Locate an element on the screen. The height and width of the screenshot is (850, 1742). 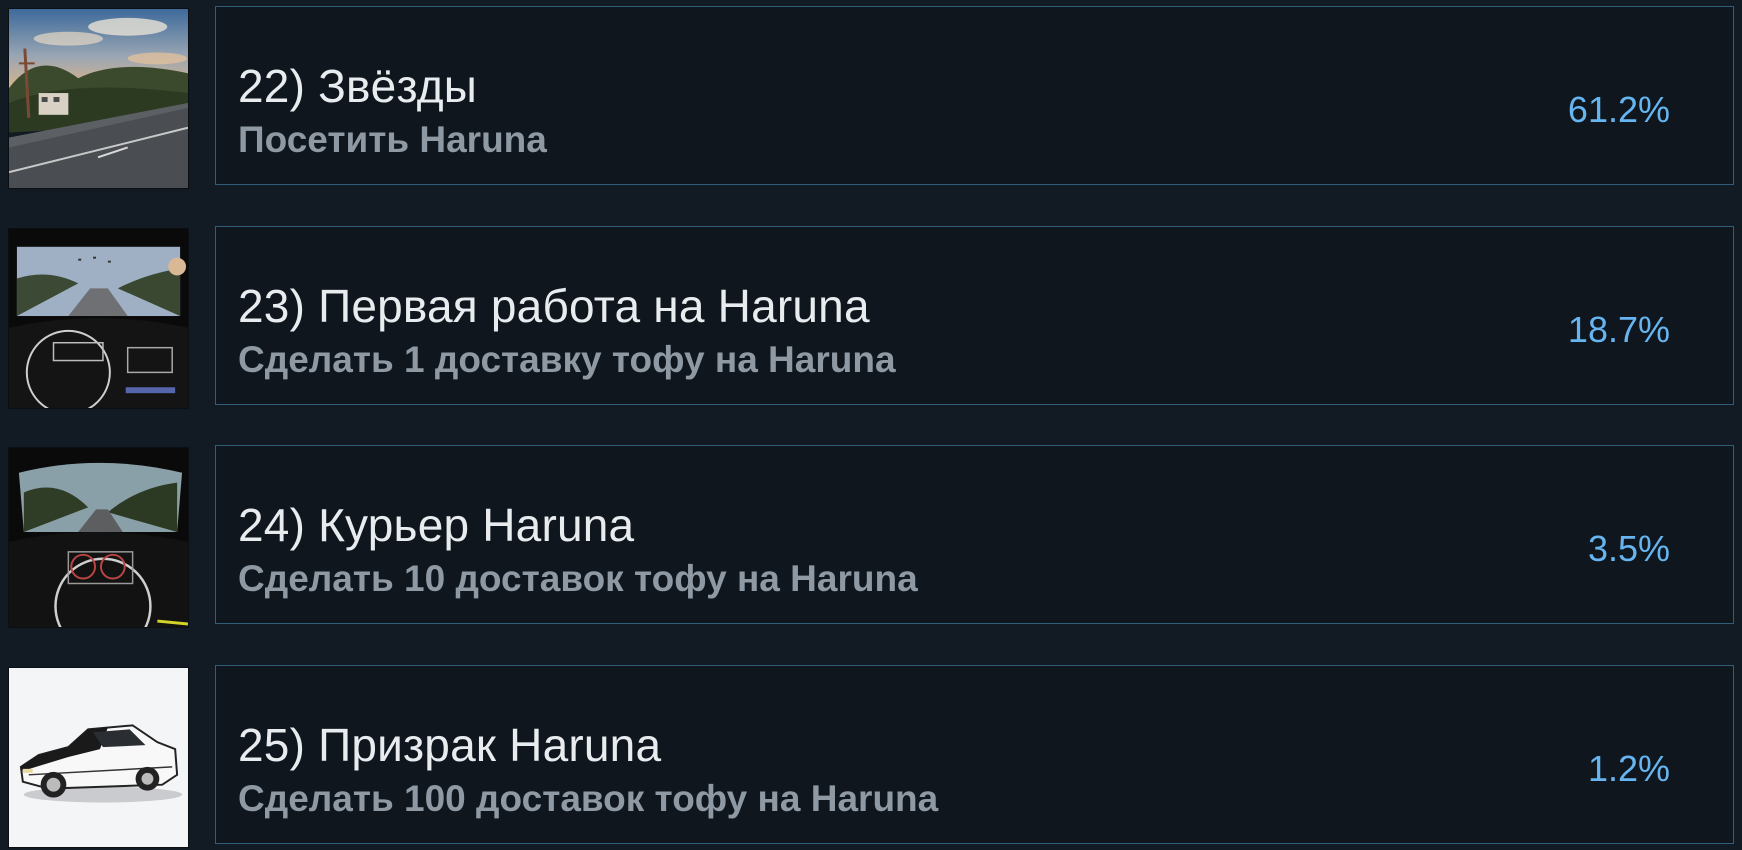
achievement-title: 23) Первая работа на Haruna is located at coordinates (554, 306).